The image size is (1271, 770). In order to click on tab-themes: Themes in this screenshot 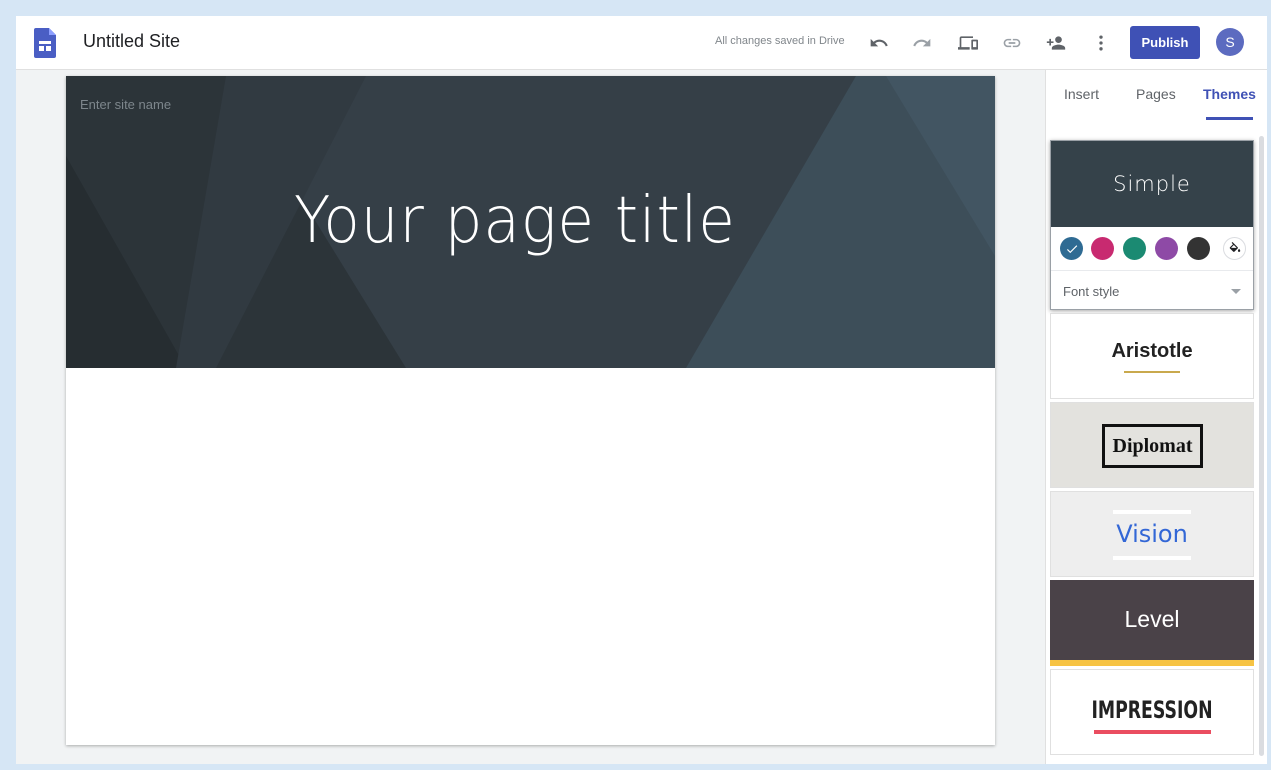, I will do `click(1229, 94)`.